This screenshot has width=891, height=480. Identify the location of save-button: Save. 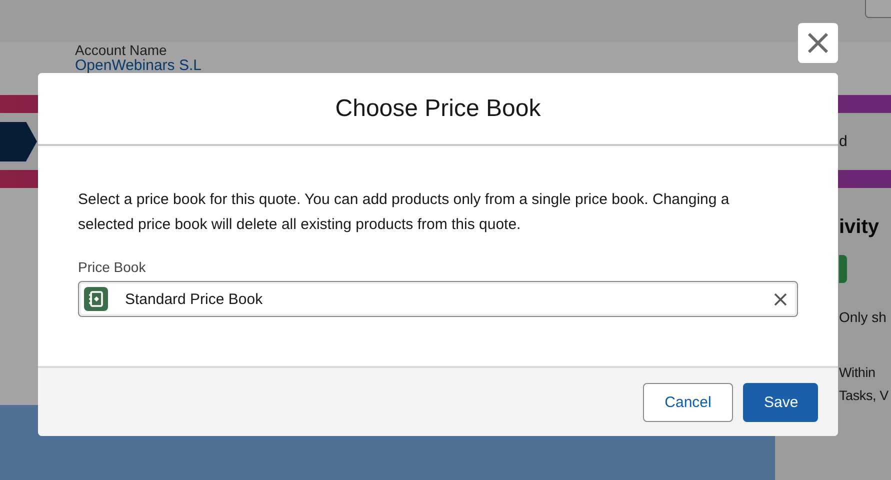
(780, 402).